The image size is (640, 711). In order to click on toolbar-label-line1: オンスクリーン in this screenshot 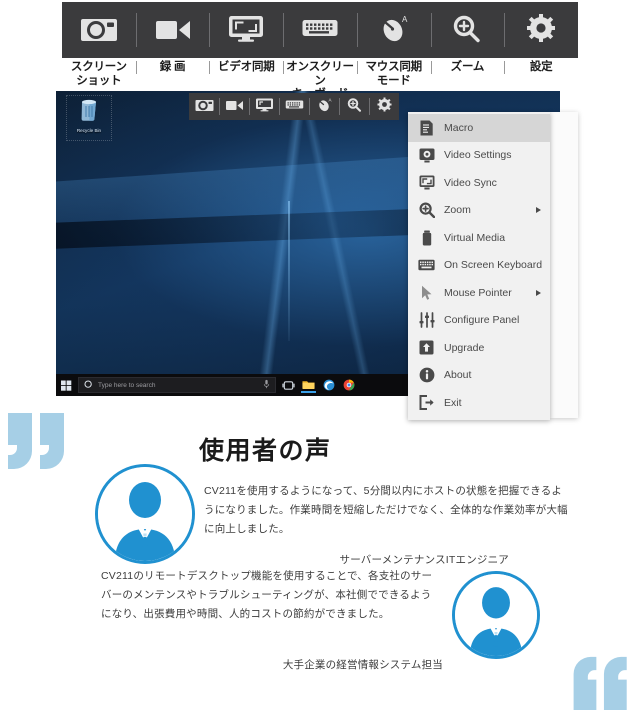, I will do `click(320, 74)`.